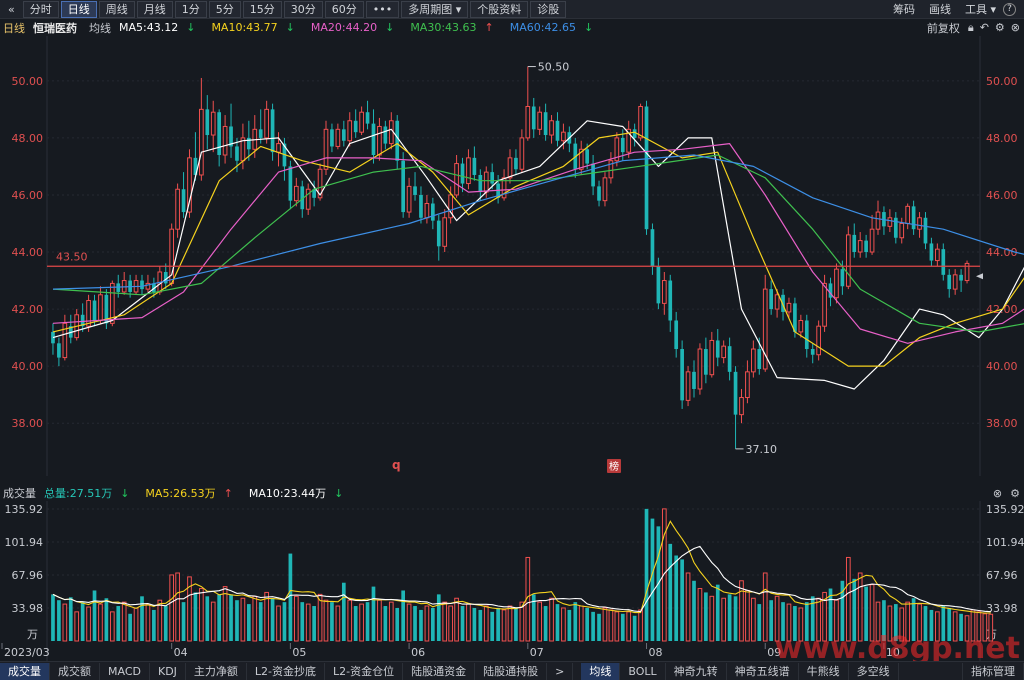 This screenshot has width=1024, height=680. I want to click on indicator-tab: 神奇九转, so click(696, 671).